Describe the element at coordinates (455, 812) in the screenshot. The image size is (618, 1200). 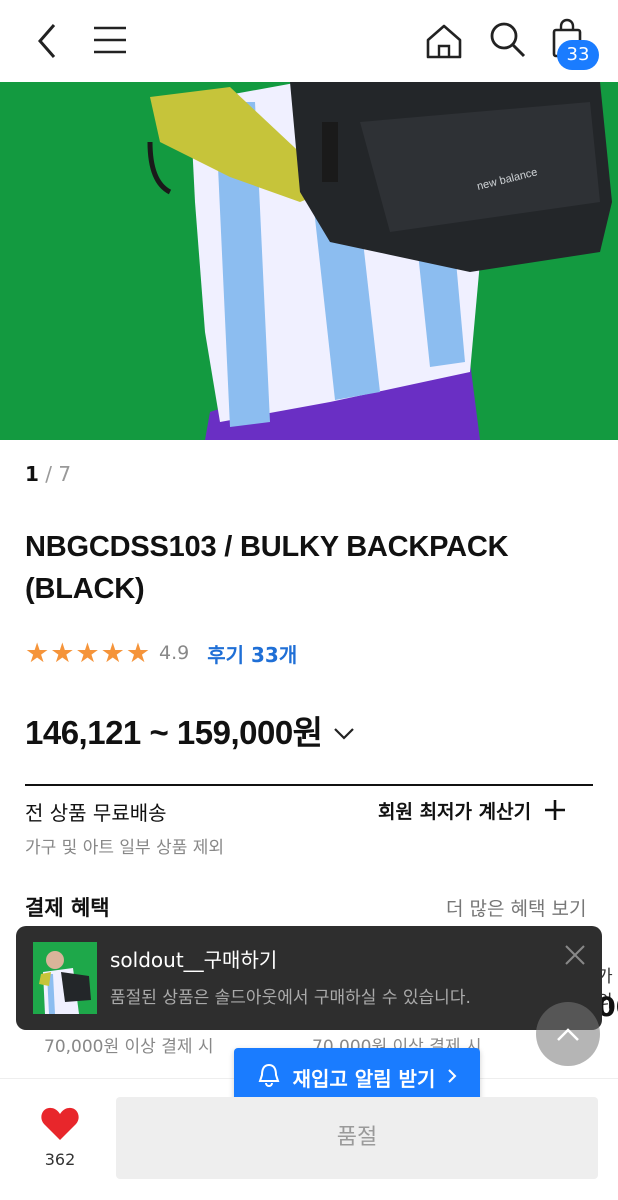
I see `member-calc-label: 회원 최저가 계산기` at that location.